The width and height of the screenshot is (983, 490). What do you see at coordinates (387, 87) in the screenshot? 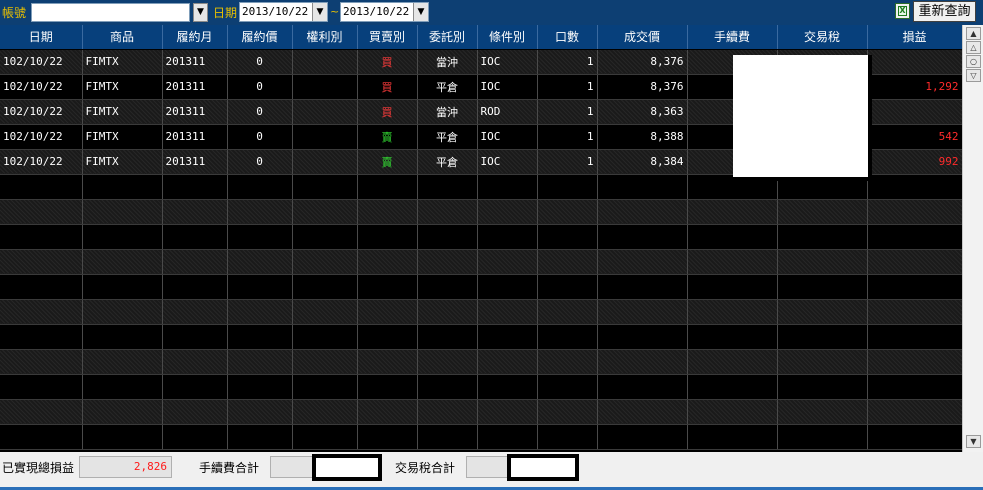
I see `cell-side: 買` at bounding box center [387, 87].